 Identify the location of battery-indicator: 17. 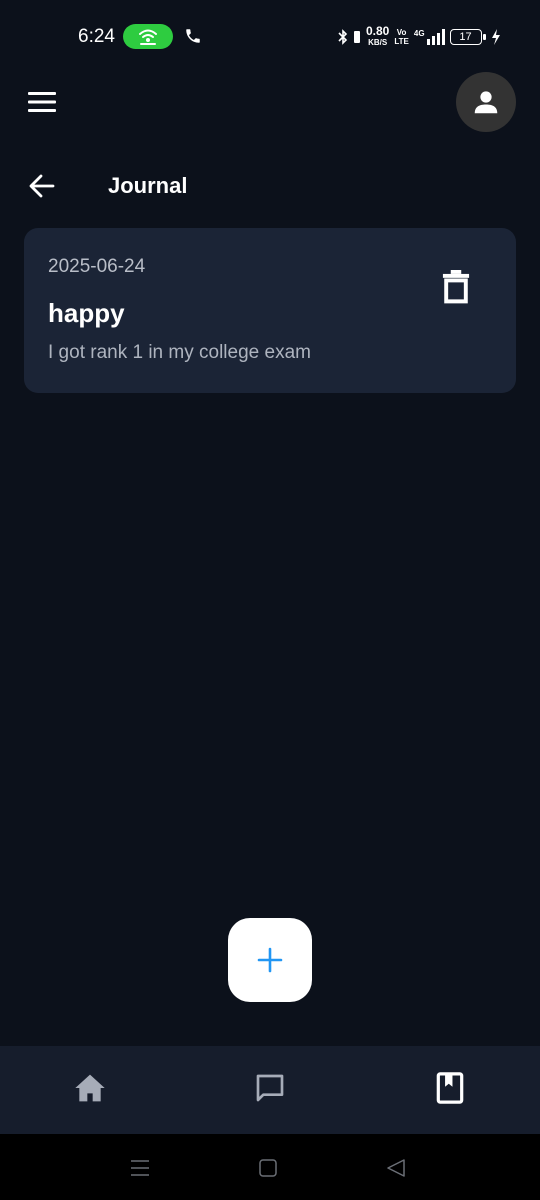
(467, 37).